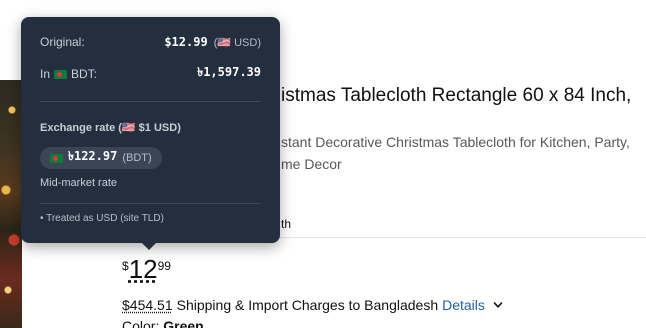 Image resolution: width=646 pixels, height=328 pixels. What do you see at coordinates (311, 164) in the screenshot?
I see `product-subtitle-line-2: me Decor` at bounding box center [311, 164].